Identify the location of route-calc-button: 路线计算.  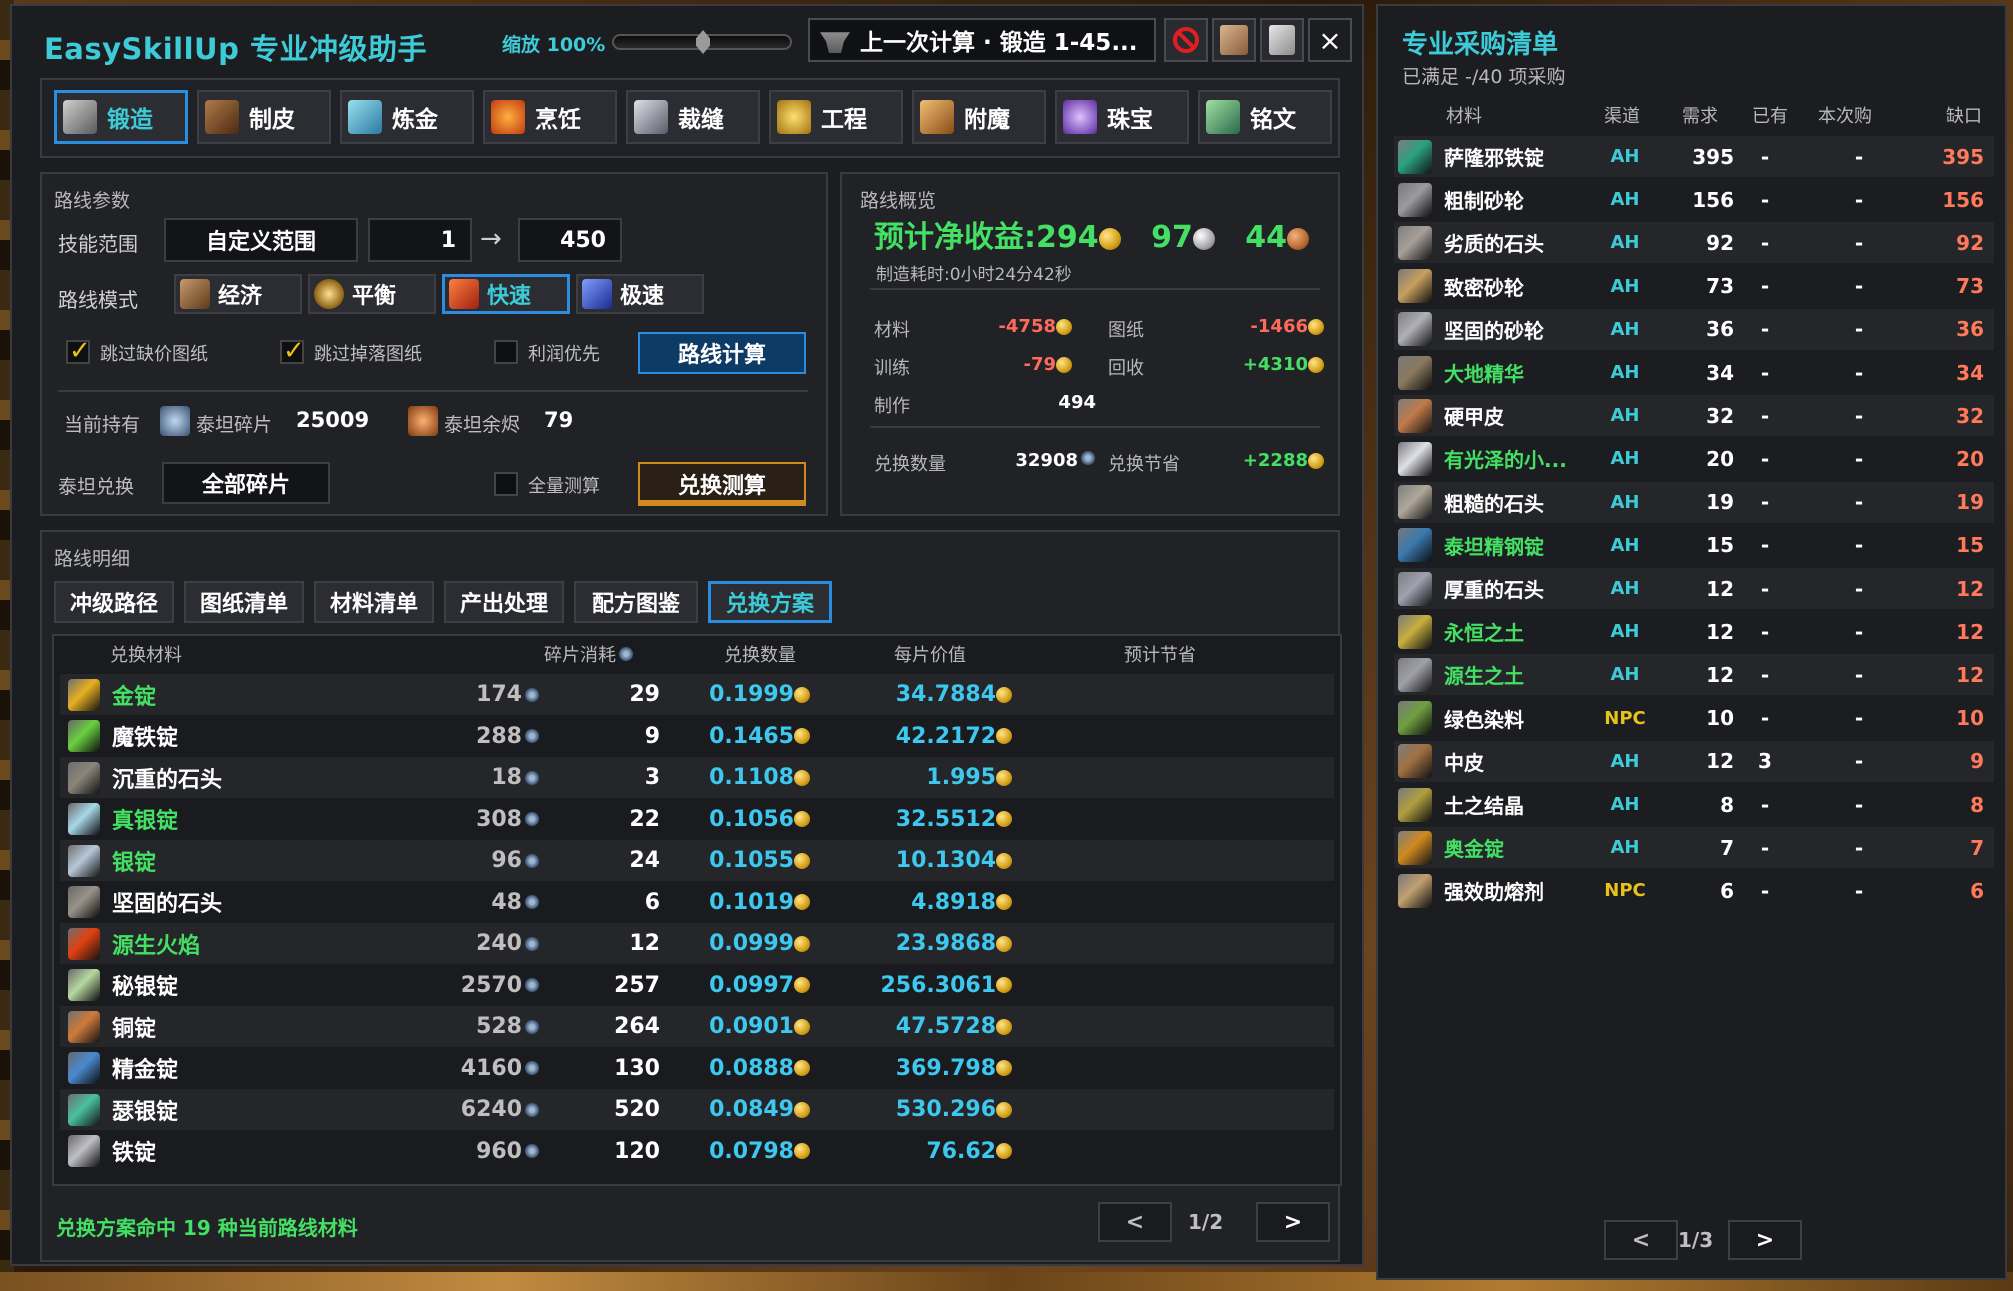
(722, 353).